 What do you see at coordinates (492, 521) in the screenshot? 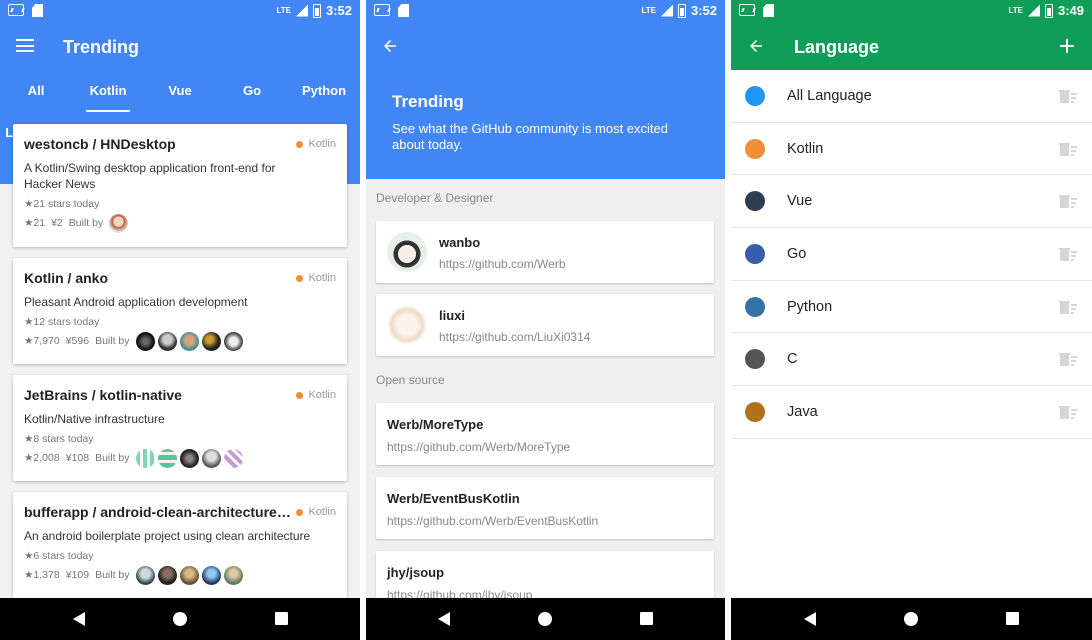
I see `project-url: https://github.com/Werb/EventBusKotlin` at bounding box center [492, 521].